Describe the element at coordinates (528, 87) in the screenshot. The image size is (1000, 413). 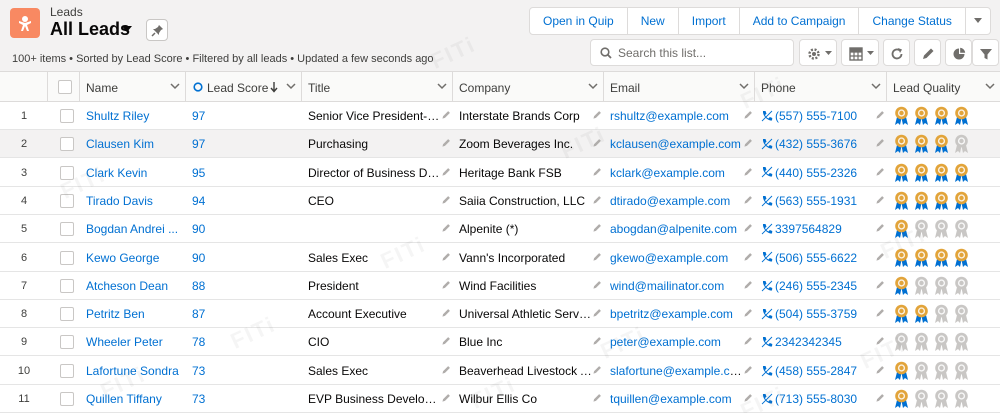
I see `column-header-company: Company` at that location.